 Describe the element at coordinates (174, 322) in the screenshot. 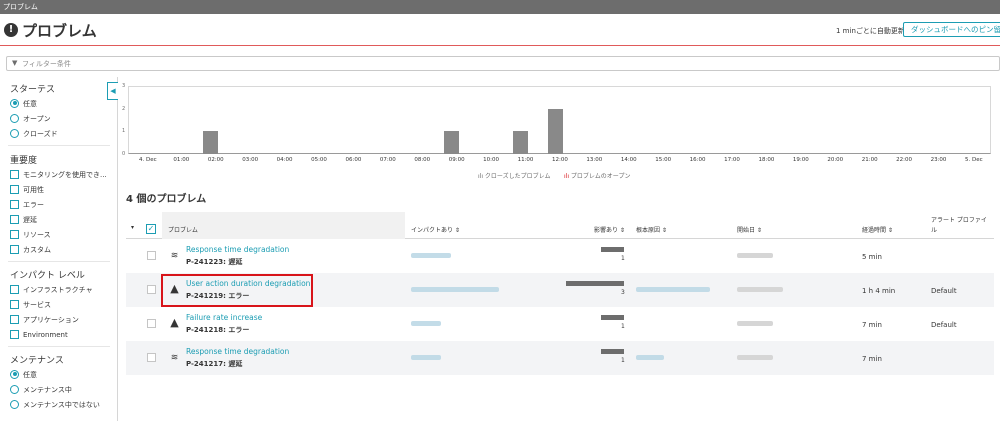

I see `warning-icon: ▲` at that location.